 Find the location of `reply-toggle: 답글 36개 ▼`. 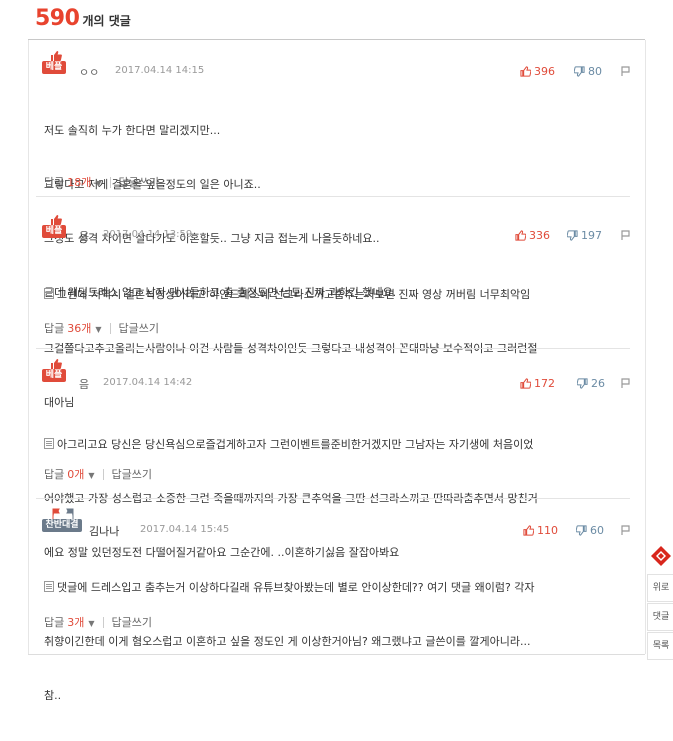

reply-toggle: 답글 36개 ▼ is located at coordinates (73, 328).